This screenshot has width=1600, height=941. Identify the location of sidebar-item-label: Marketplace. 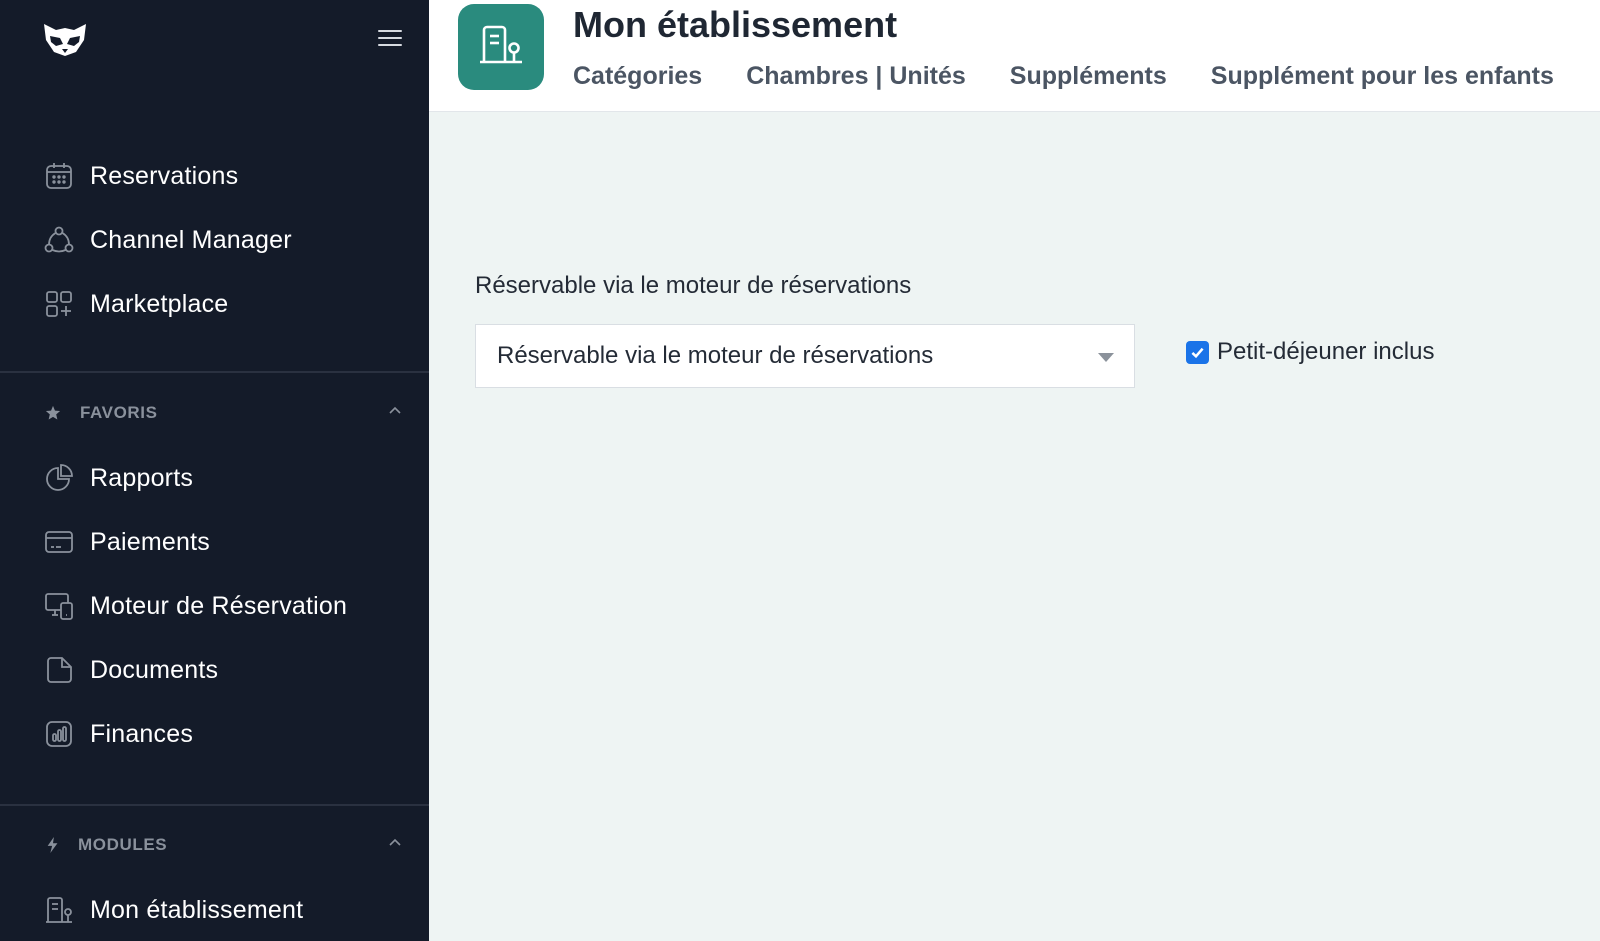
(159, 303).